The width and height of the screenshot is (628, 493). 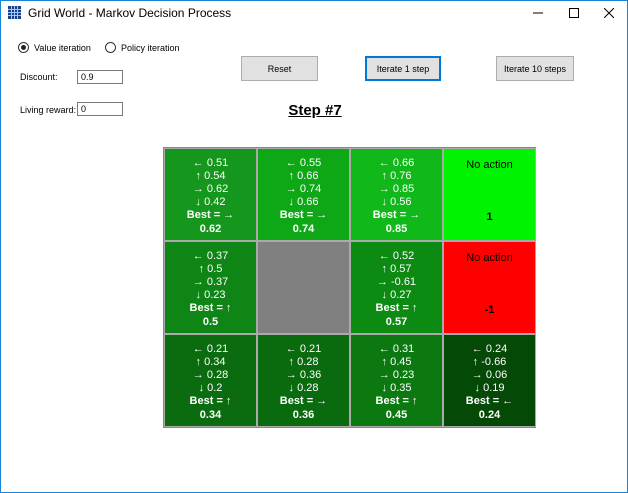 What do you see at coordinates (396, 202) in the screenshot?
I see `q-value: ↓ 0.56` at bounding box center [396, 202].